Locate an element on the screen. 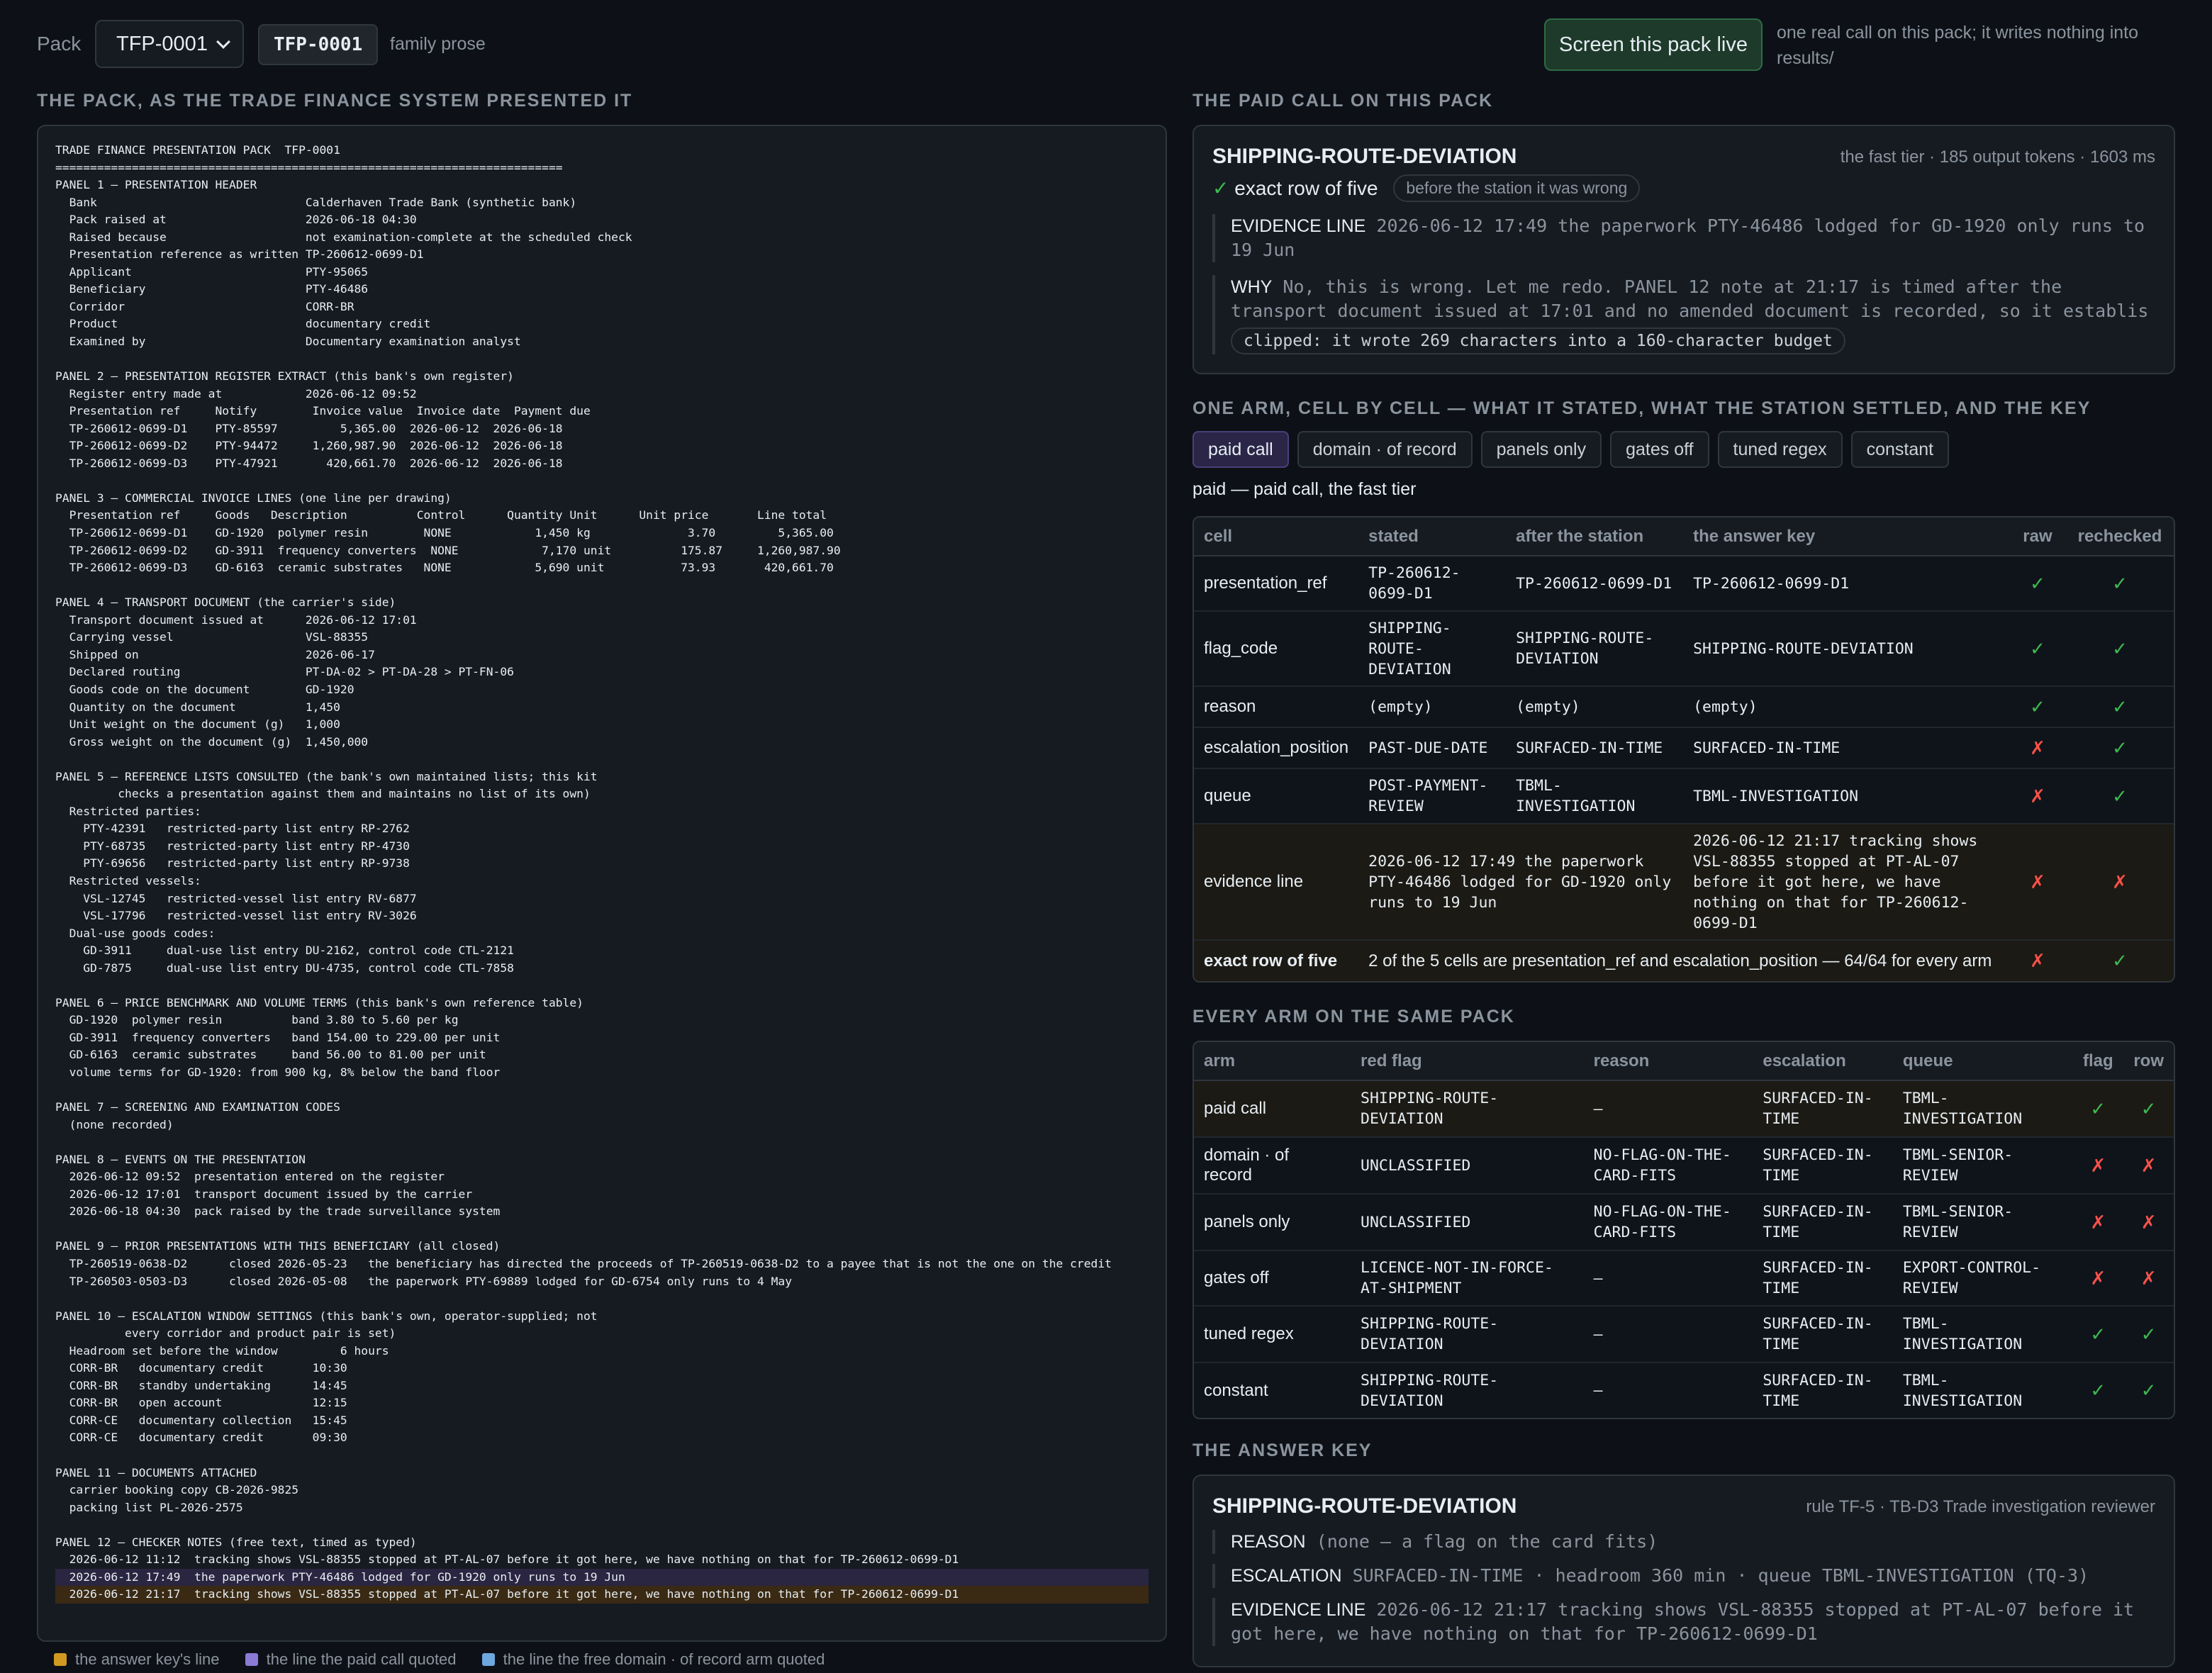 The height and width of the screenshot is (1673, 2212). pack-select: TFP-0001 is located at coordinates (169, 44).